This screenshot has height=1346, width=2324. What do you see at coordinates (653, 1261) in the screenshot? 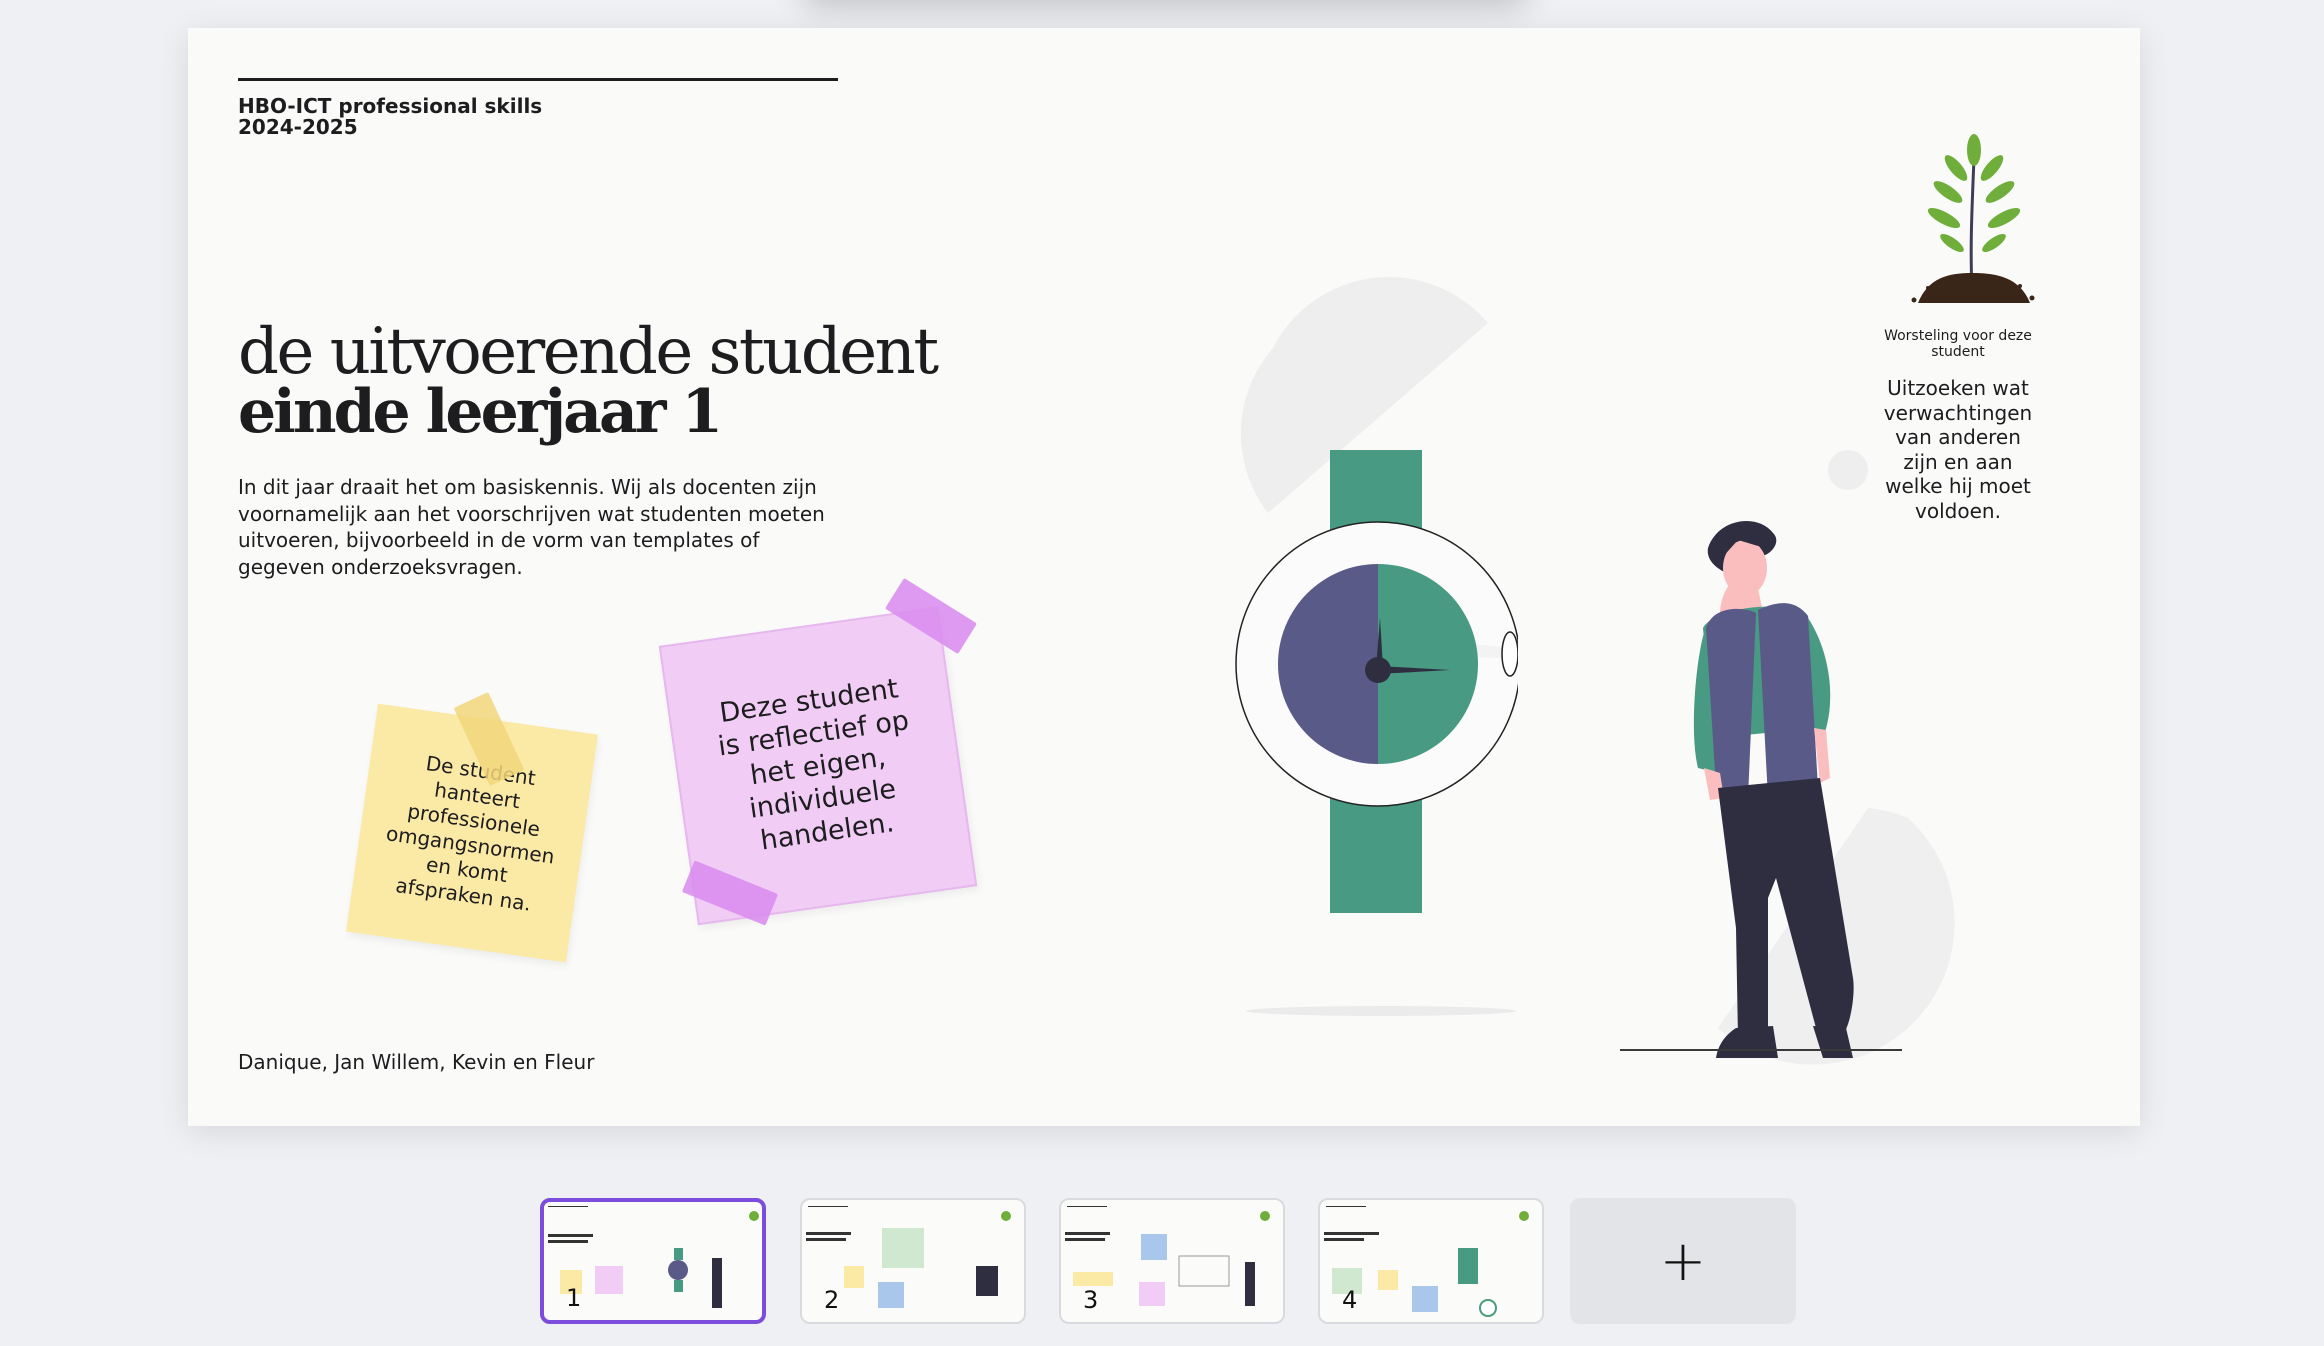
I see `slide-thumbnail-1: 1` at bounding box center [653, 1261].